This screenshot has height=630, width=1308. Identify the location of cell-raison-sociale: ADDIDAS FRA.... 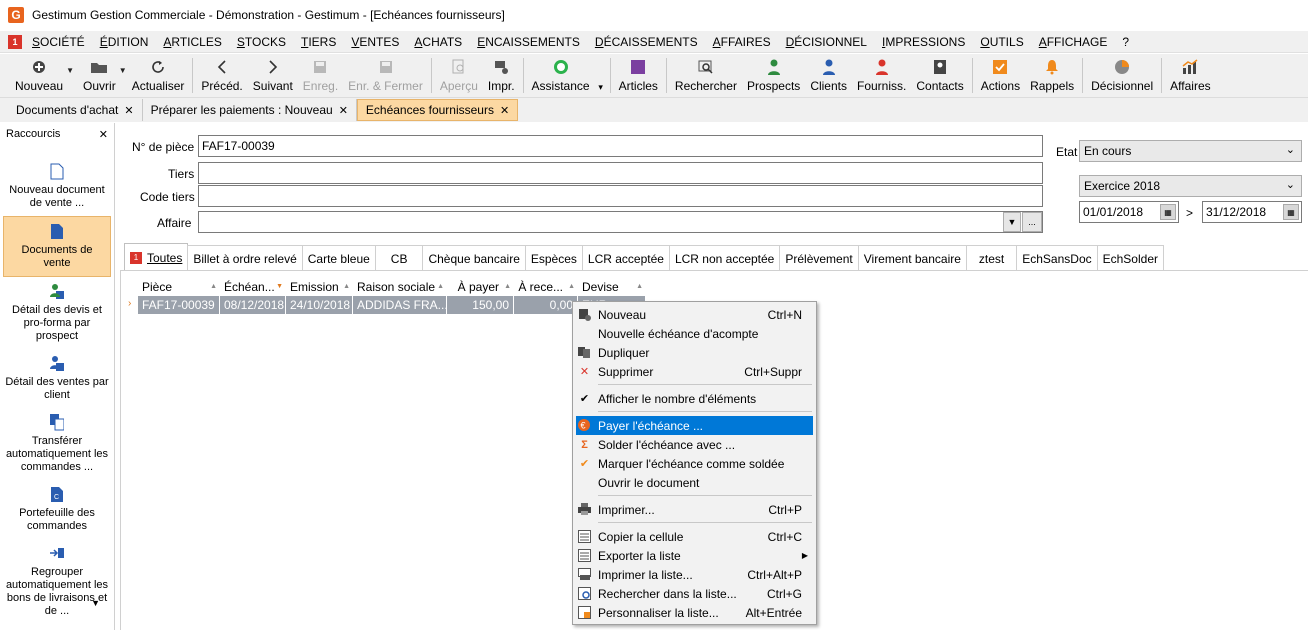
(400, 305).